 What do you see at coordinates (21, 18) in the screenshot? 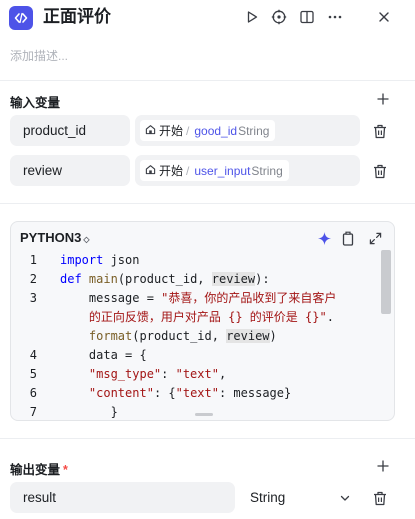
I see `code-icon` at bounding box center [21, 18].